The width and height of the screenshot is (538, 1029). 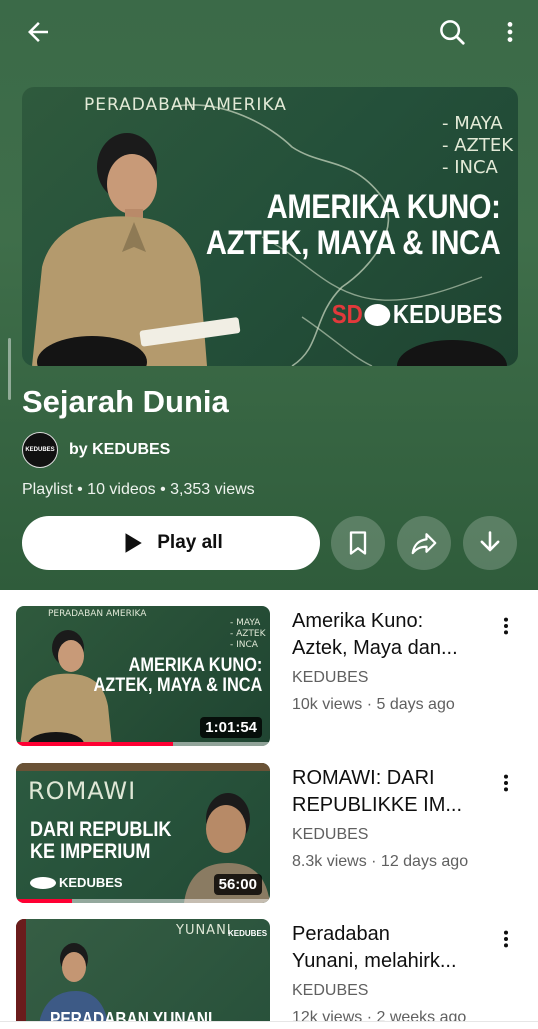 What do you see at coordinates (379, 1015) in the screenshot?
I see `video-stats: 12k views · 2 weeks ago` at bounding box center [379, 1015].